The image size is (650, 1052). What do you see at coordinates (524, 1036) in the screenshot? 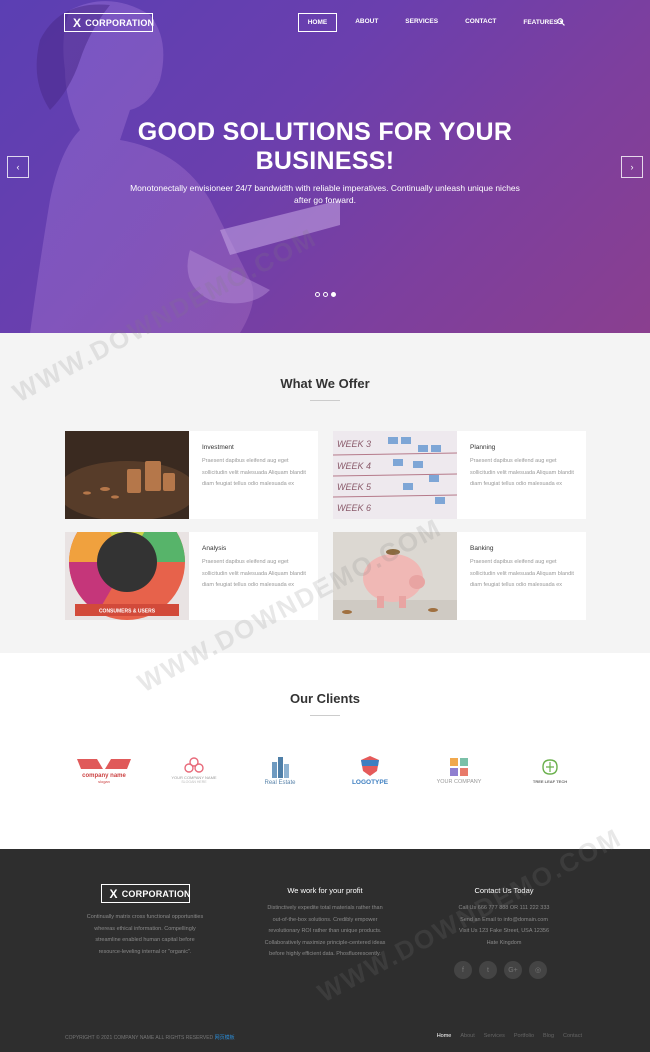
I see `footer-nav-portfolio: Portfolio` at bounding box center [524, 1036].